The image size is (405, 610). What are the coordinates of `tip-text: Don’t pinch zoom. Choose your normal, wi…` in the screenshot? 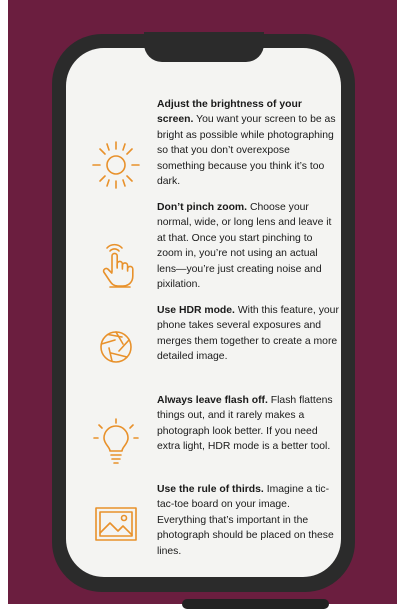 It's located at (248, 246).